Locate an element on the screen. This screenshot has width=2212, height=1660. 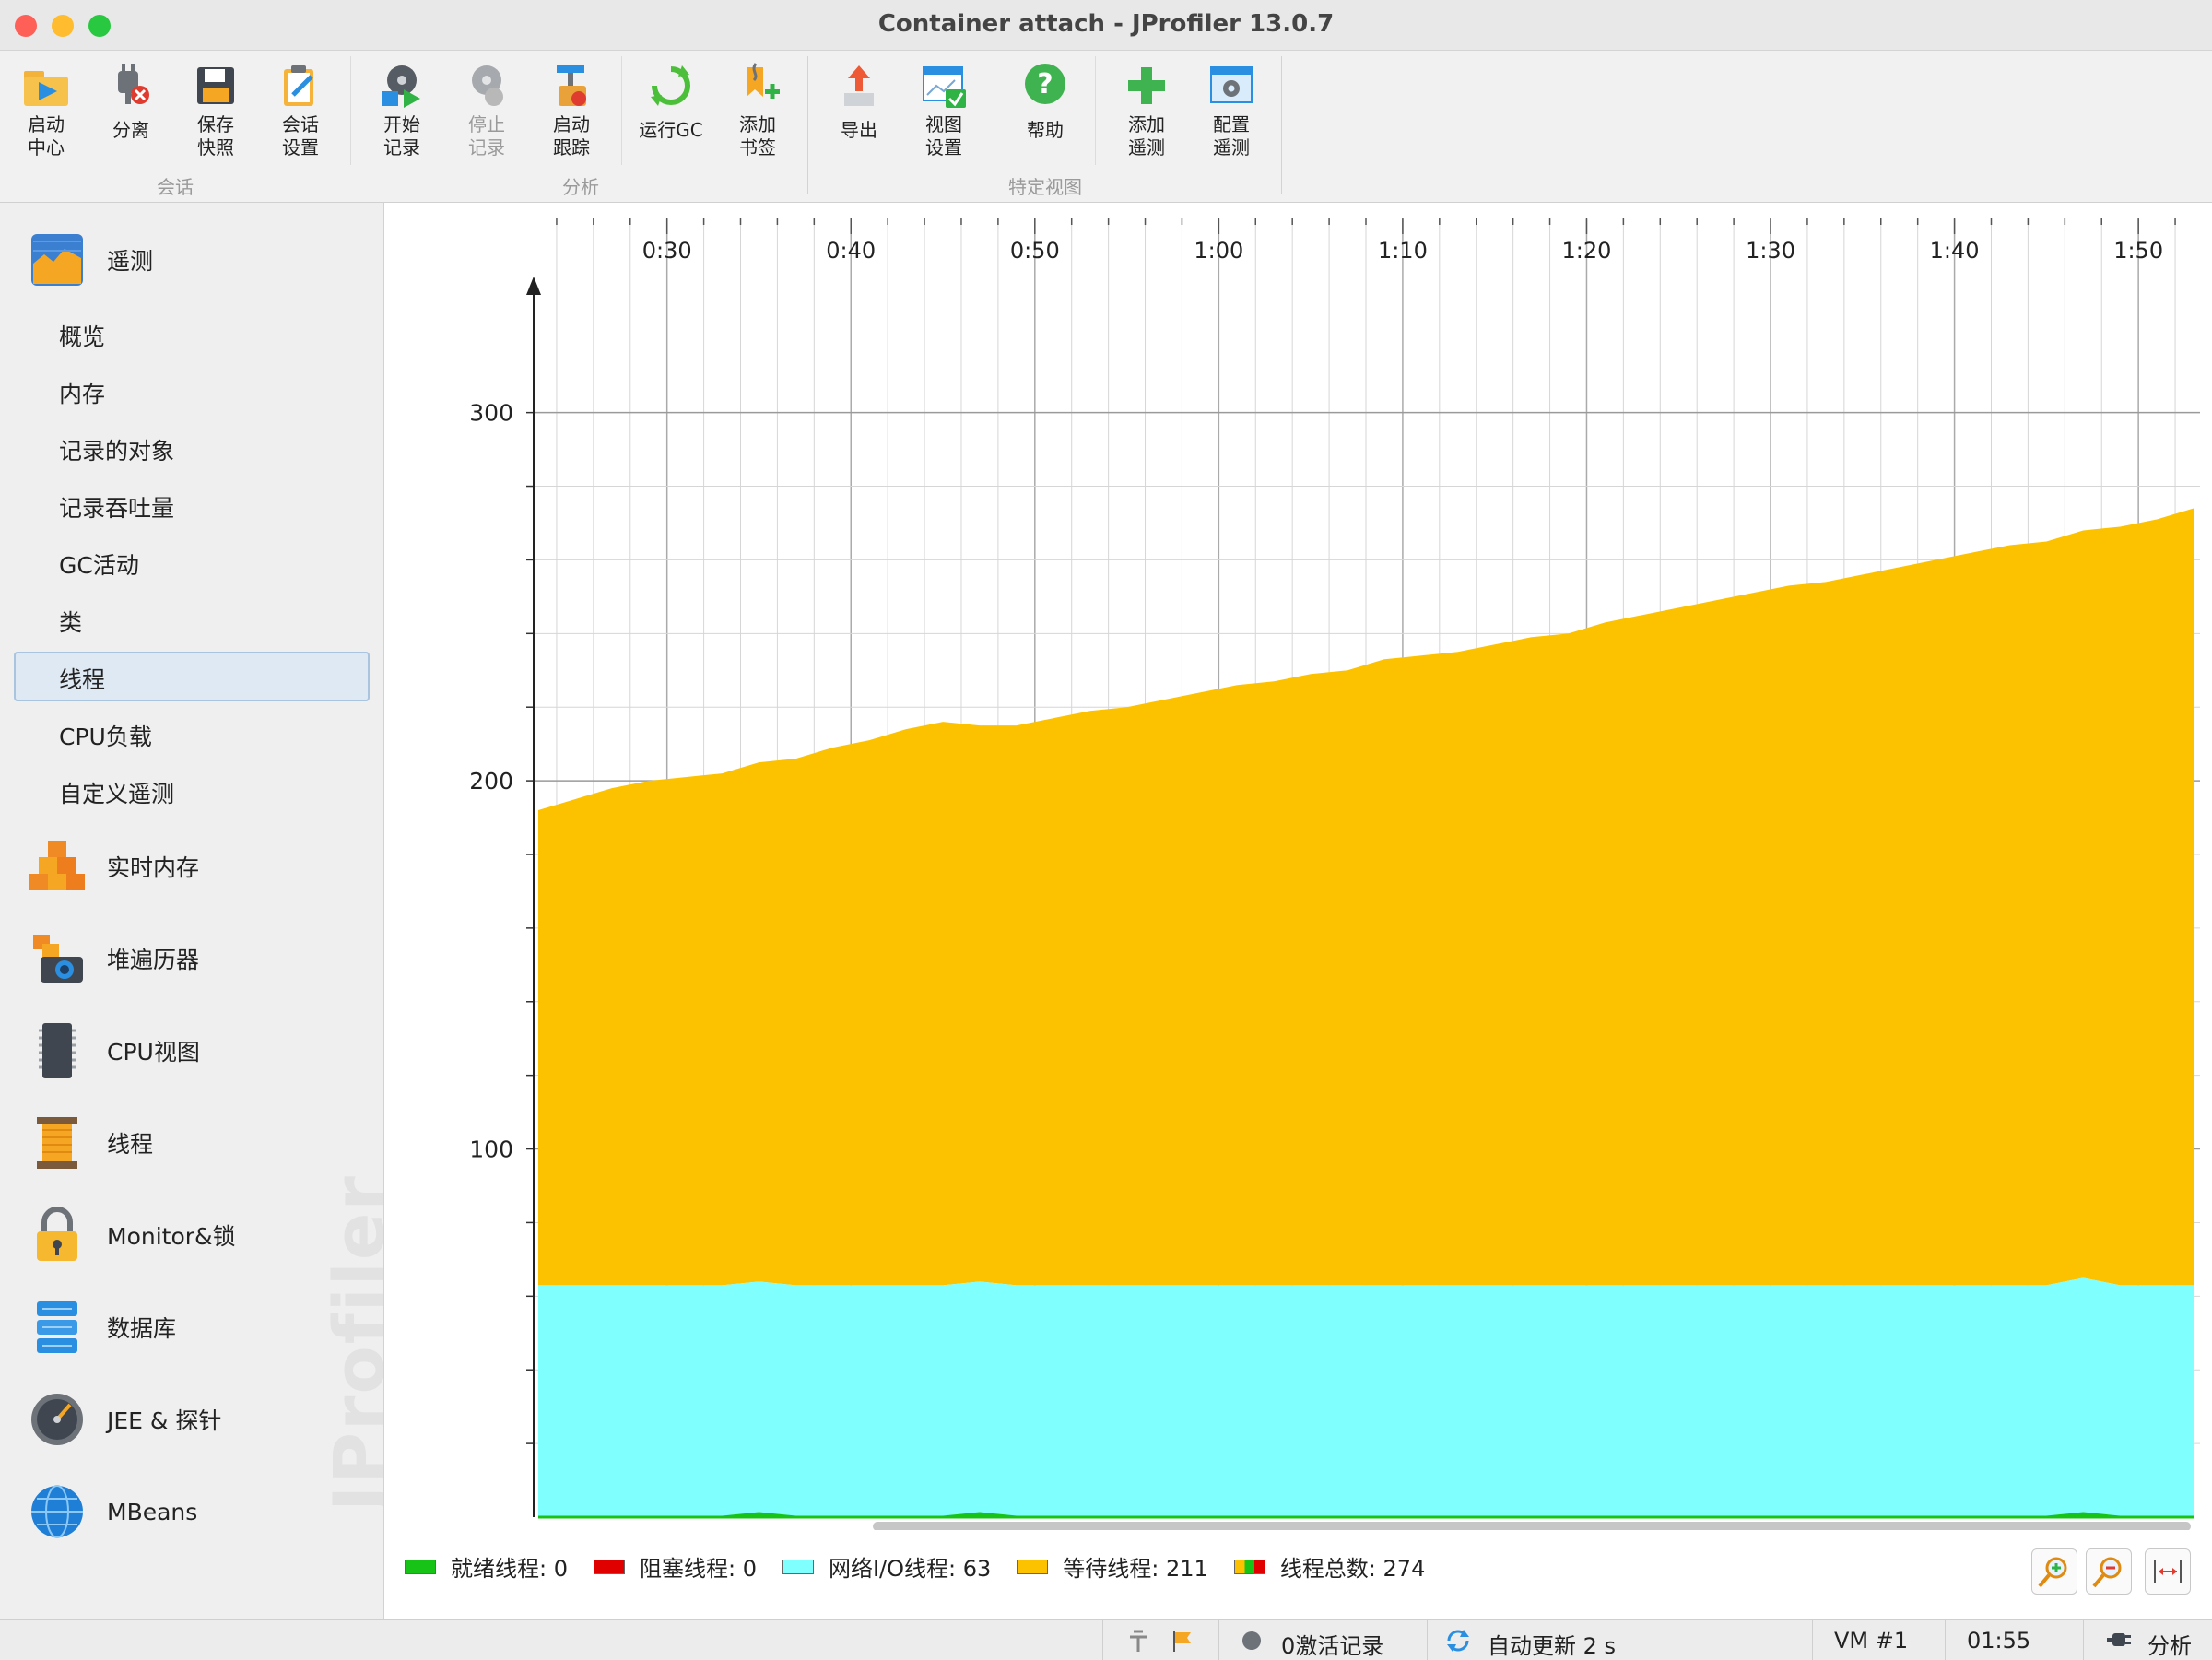
telemetry-icon is located at coordinates (57, 259).